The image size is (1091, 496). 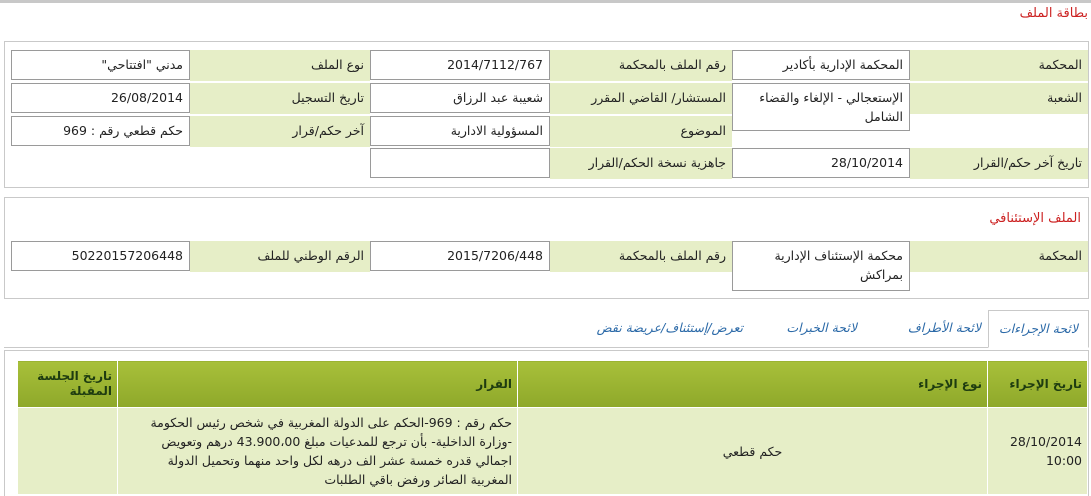 I want to click on tab-appeals: تعرض/إستئناف/عريضة نقض, so click(x=670, y=328).